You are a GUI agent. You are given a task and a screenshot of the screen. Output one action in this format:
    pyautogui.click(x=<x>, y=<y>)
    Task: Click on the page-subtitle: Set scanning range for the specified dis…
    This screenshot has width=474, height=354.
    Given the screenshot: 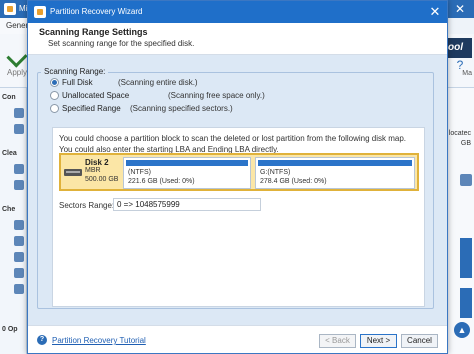 What is the action you would take?
    pyautogui.click(x=121, y=43)
    